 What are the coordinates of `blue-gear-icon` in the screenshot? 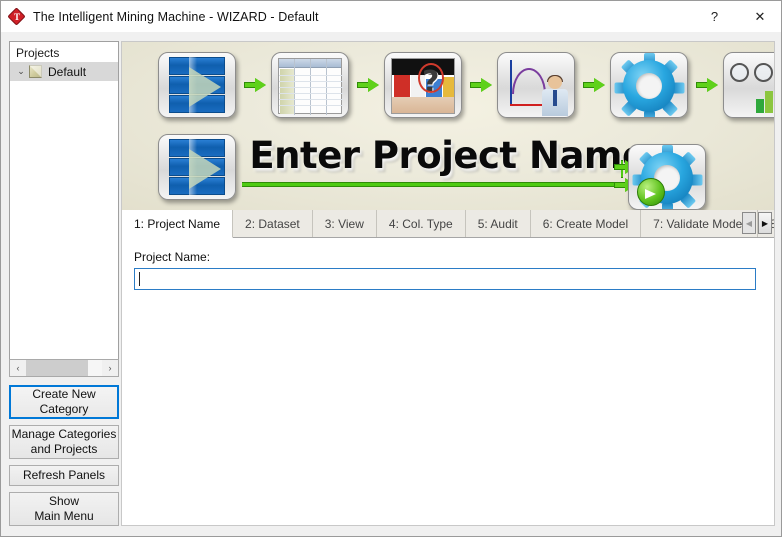 It's located at (649, 85).